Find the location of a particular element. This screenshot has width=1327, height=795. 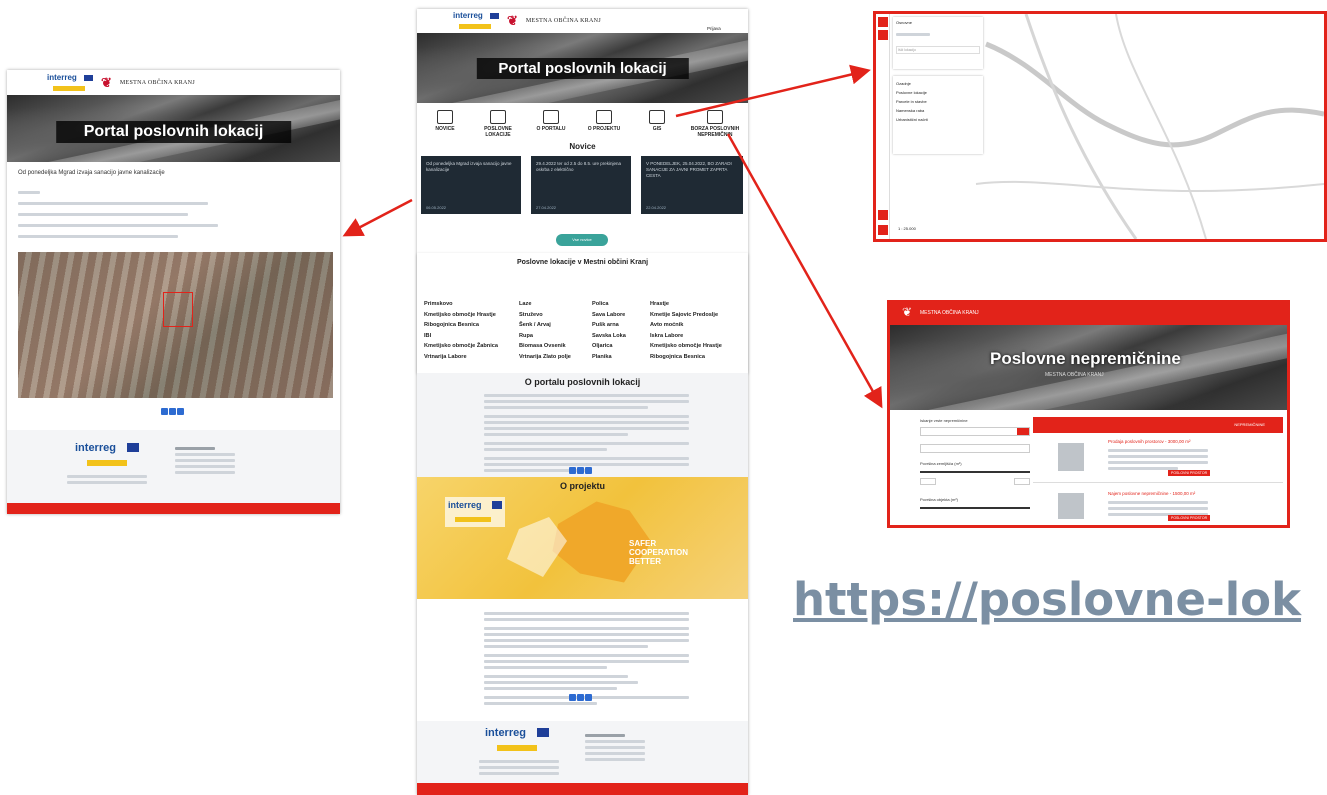

location-link: Polica is located at coordinates (609, 304).